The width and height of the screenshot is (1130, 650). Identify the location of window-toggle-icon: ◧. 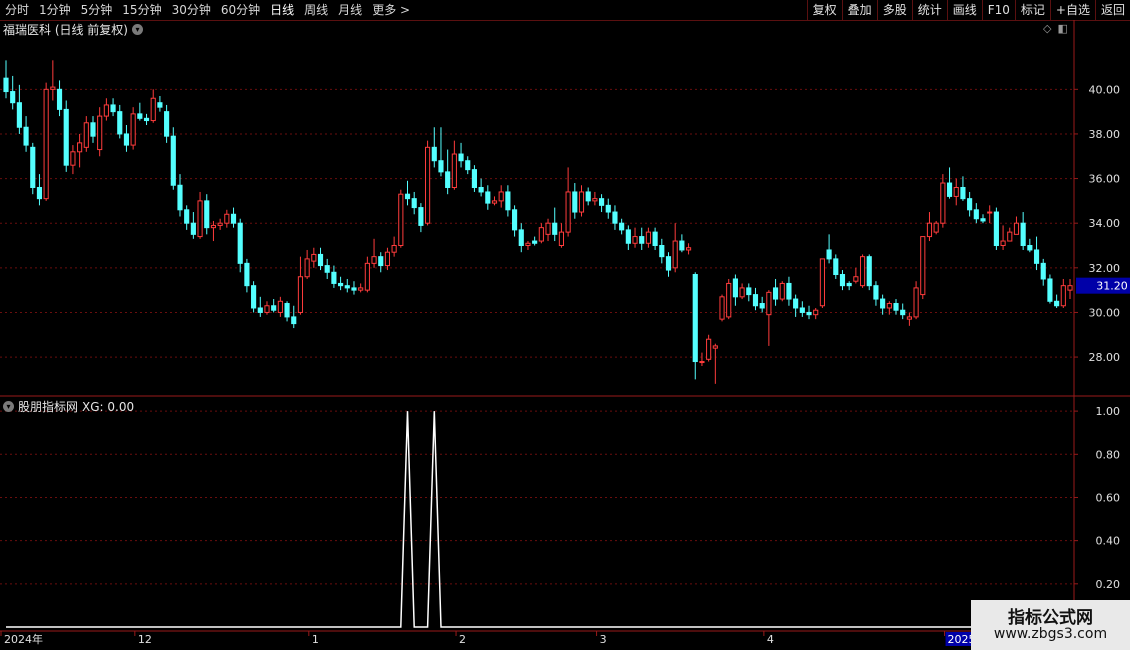
(1062, 28).